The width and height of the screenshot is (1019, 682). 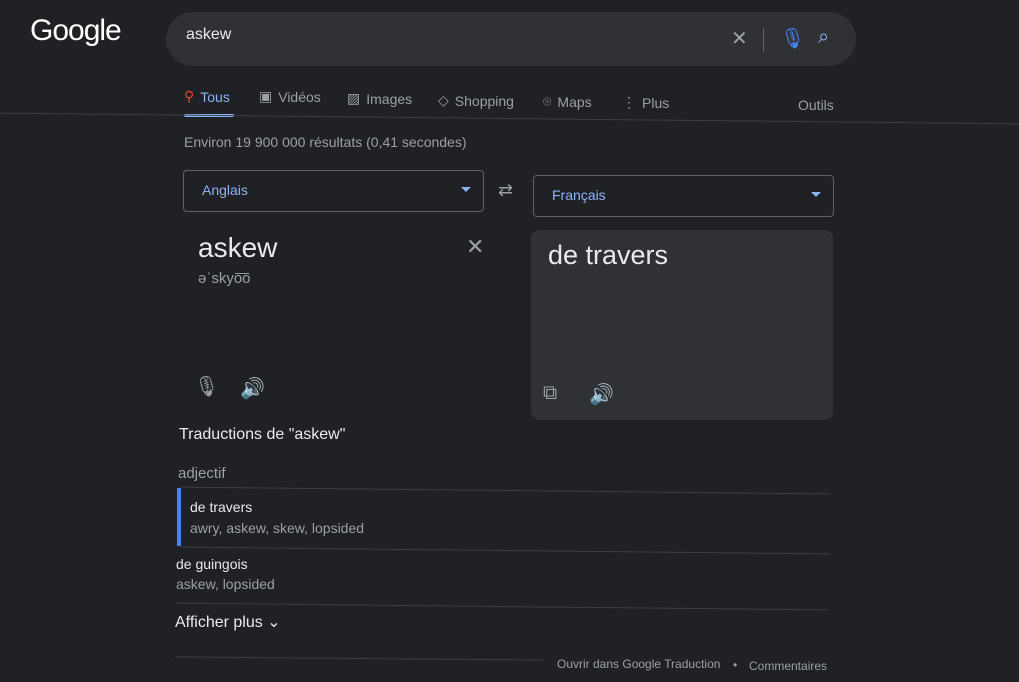 I want to click on search-bar: askew ✕ 🎙 ⌕, so click(x=511, y=39).